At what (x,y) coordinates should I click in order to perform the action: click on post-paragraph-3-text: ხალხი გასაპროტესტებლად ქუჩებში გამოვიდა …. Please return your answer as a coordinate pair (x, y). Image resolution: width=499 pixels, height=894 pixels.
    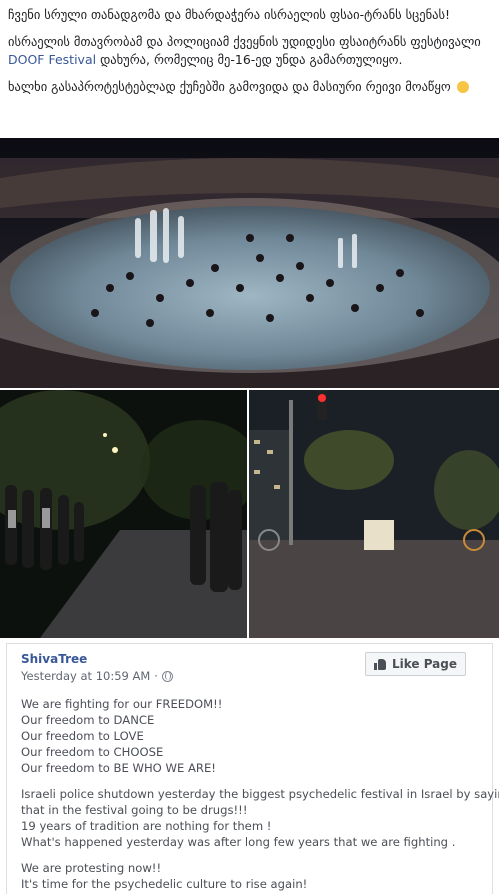
    Looking at the image, I should click on (229, 86).